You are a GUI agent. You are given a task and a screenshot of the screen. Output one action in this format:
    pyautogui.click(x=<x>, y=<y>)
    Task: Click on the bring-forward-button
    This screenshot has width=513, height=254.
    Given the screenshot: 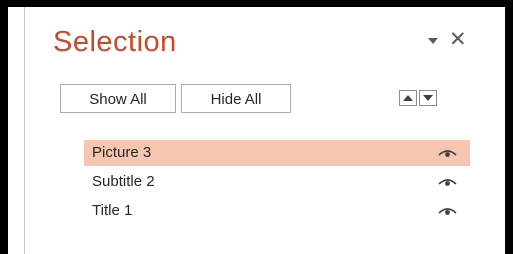 What is the action you would take?
    pyautogui.click(x=408, y=98)
    